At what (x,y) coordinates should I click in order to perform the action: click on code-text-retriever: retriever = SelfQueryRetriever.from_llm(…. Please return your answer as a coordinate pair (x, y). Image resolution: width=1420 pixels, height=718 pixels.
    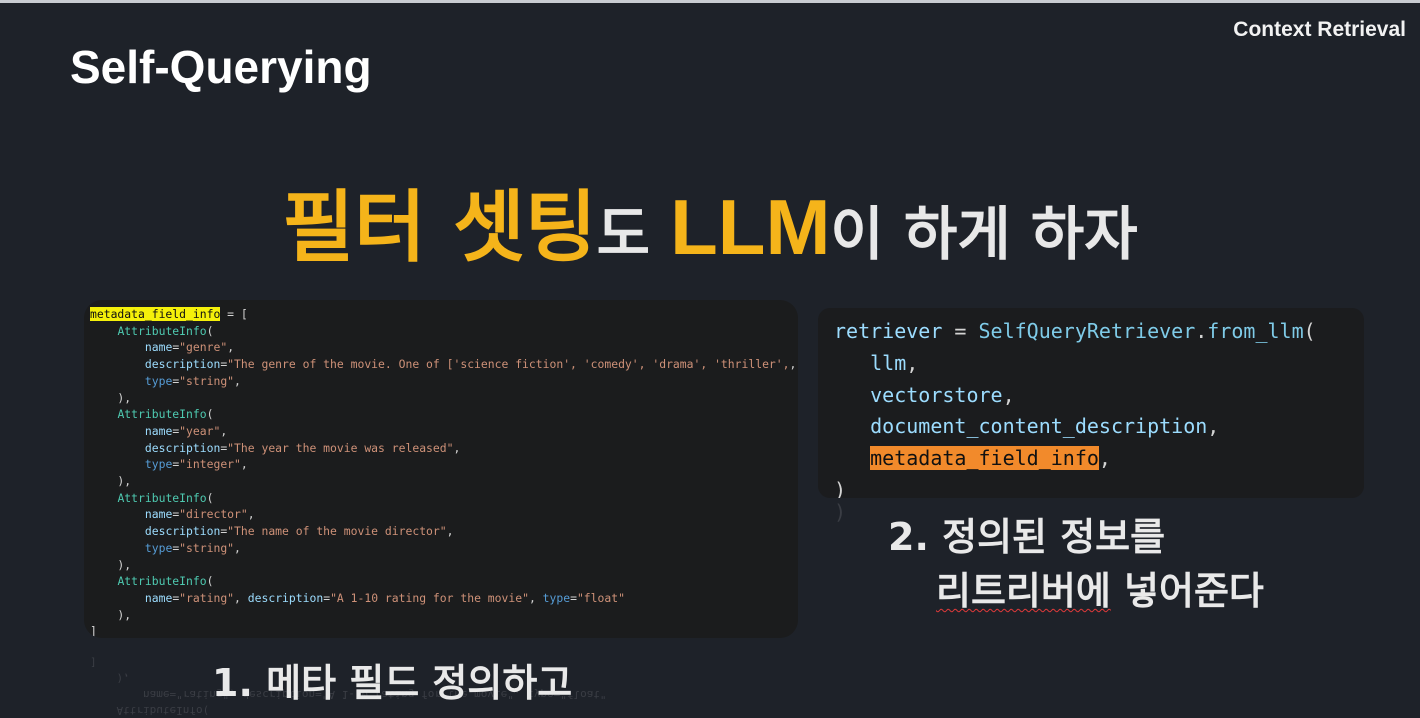
    Looking at the image, I should click on (1075, 408).